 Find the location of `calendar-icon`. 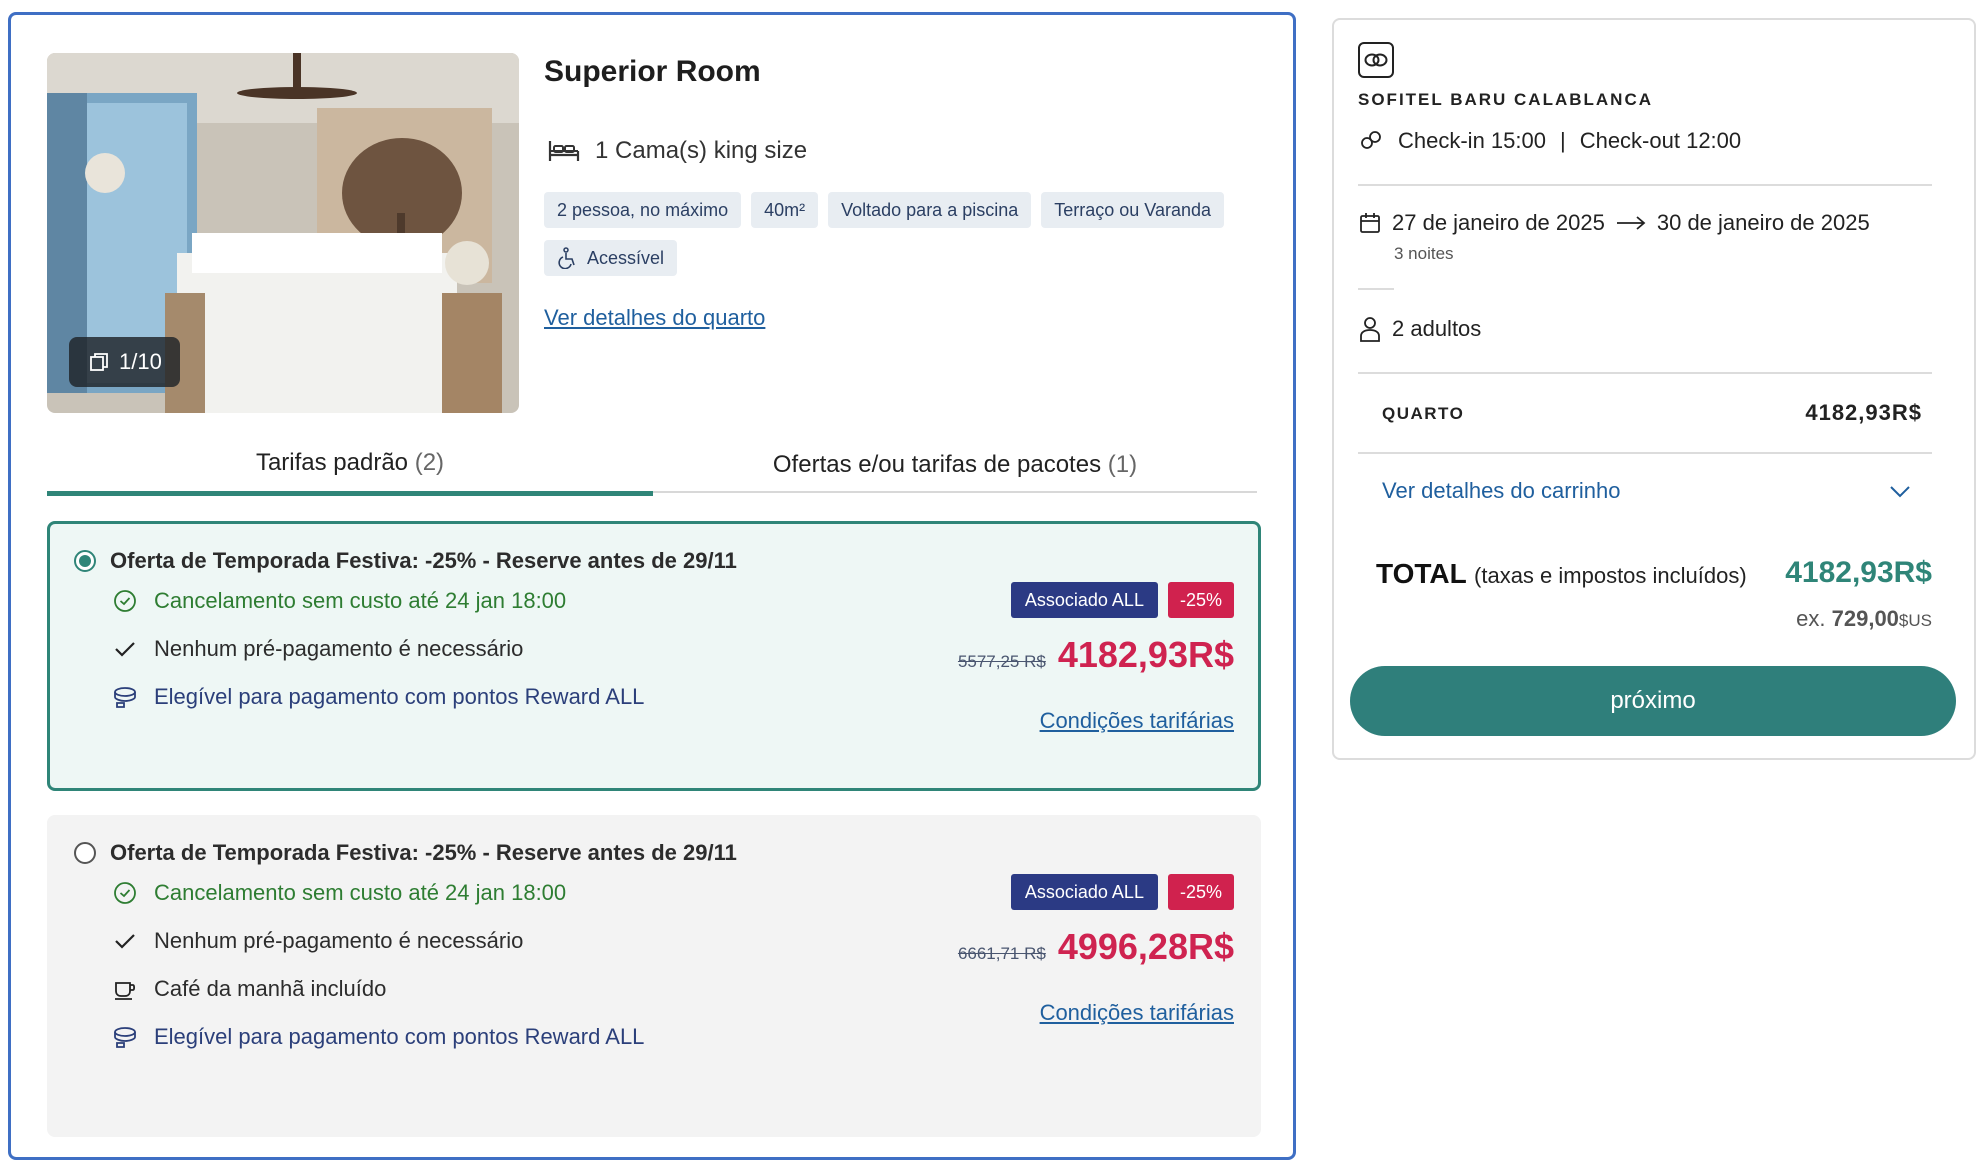

calendar-icon is located at coordinates (1370, 223).